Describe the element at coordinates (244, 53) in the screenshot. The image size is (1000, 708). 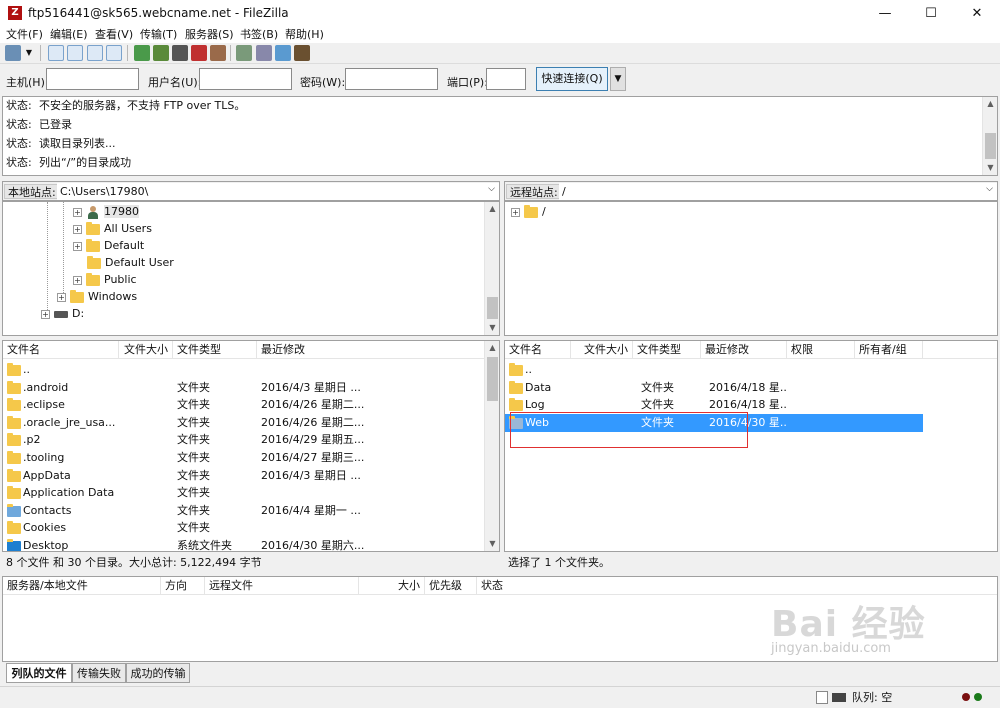
I see `reconnect-icon` at that location.